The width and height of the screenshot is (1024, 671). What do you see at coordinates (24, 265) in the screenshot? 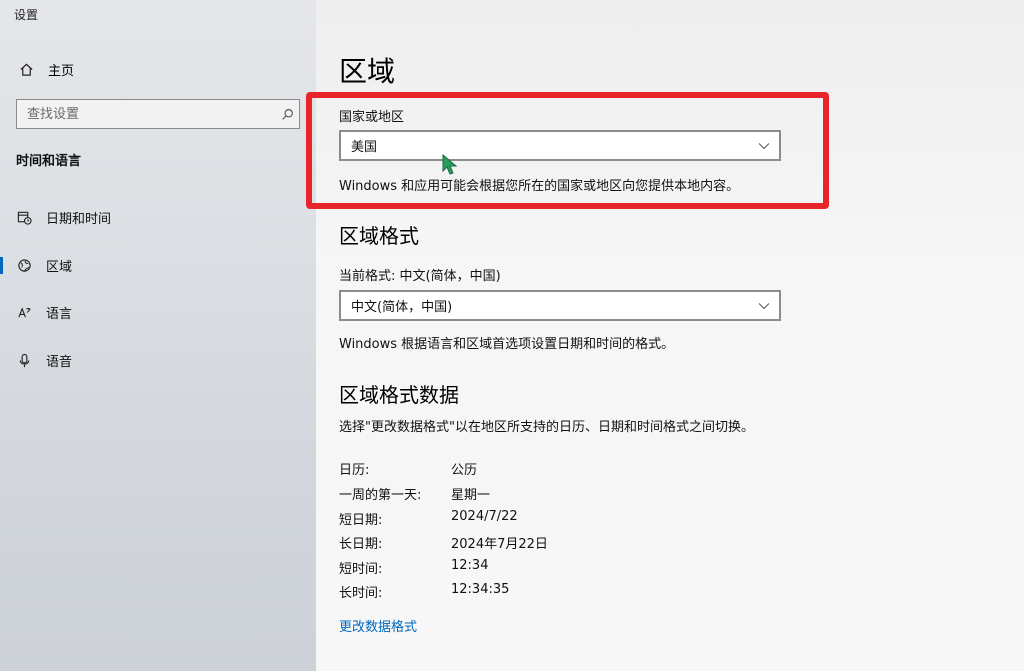
I see `globe-icon` at bounding box center [24, 265].